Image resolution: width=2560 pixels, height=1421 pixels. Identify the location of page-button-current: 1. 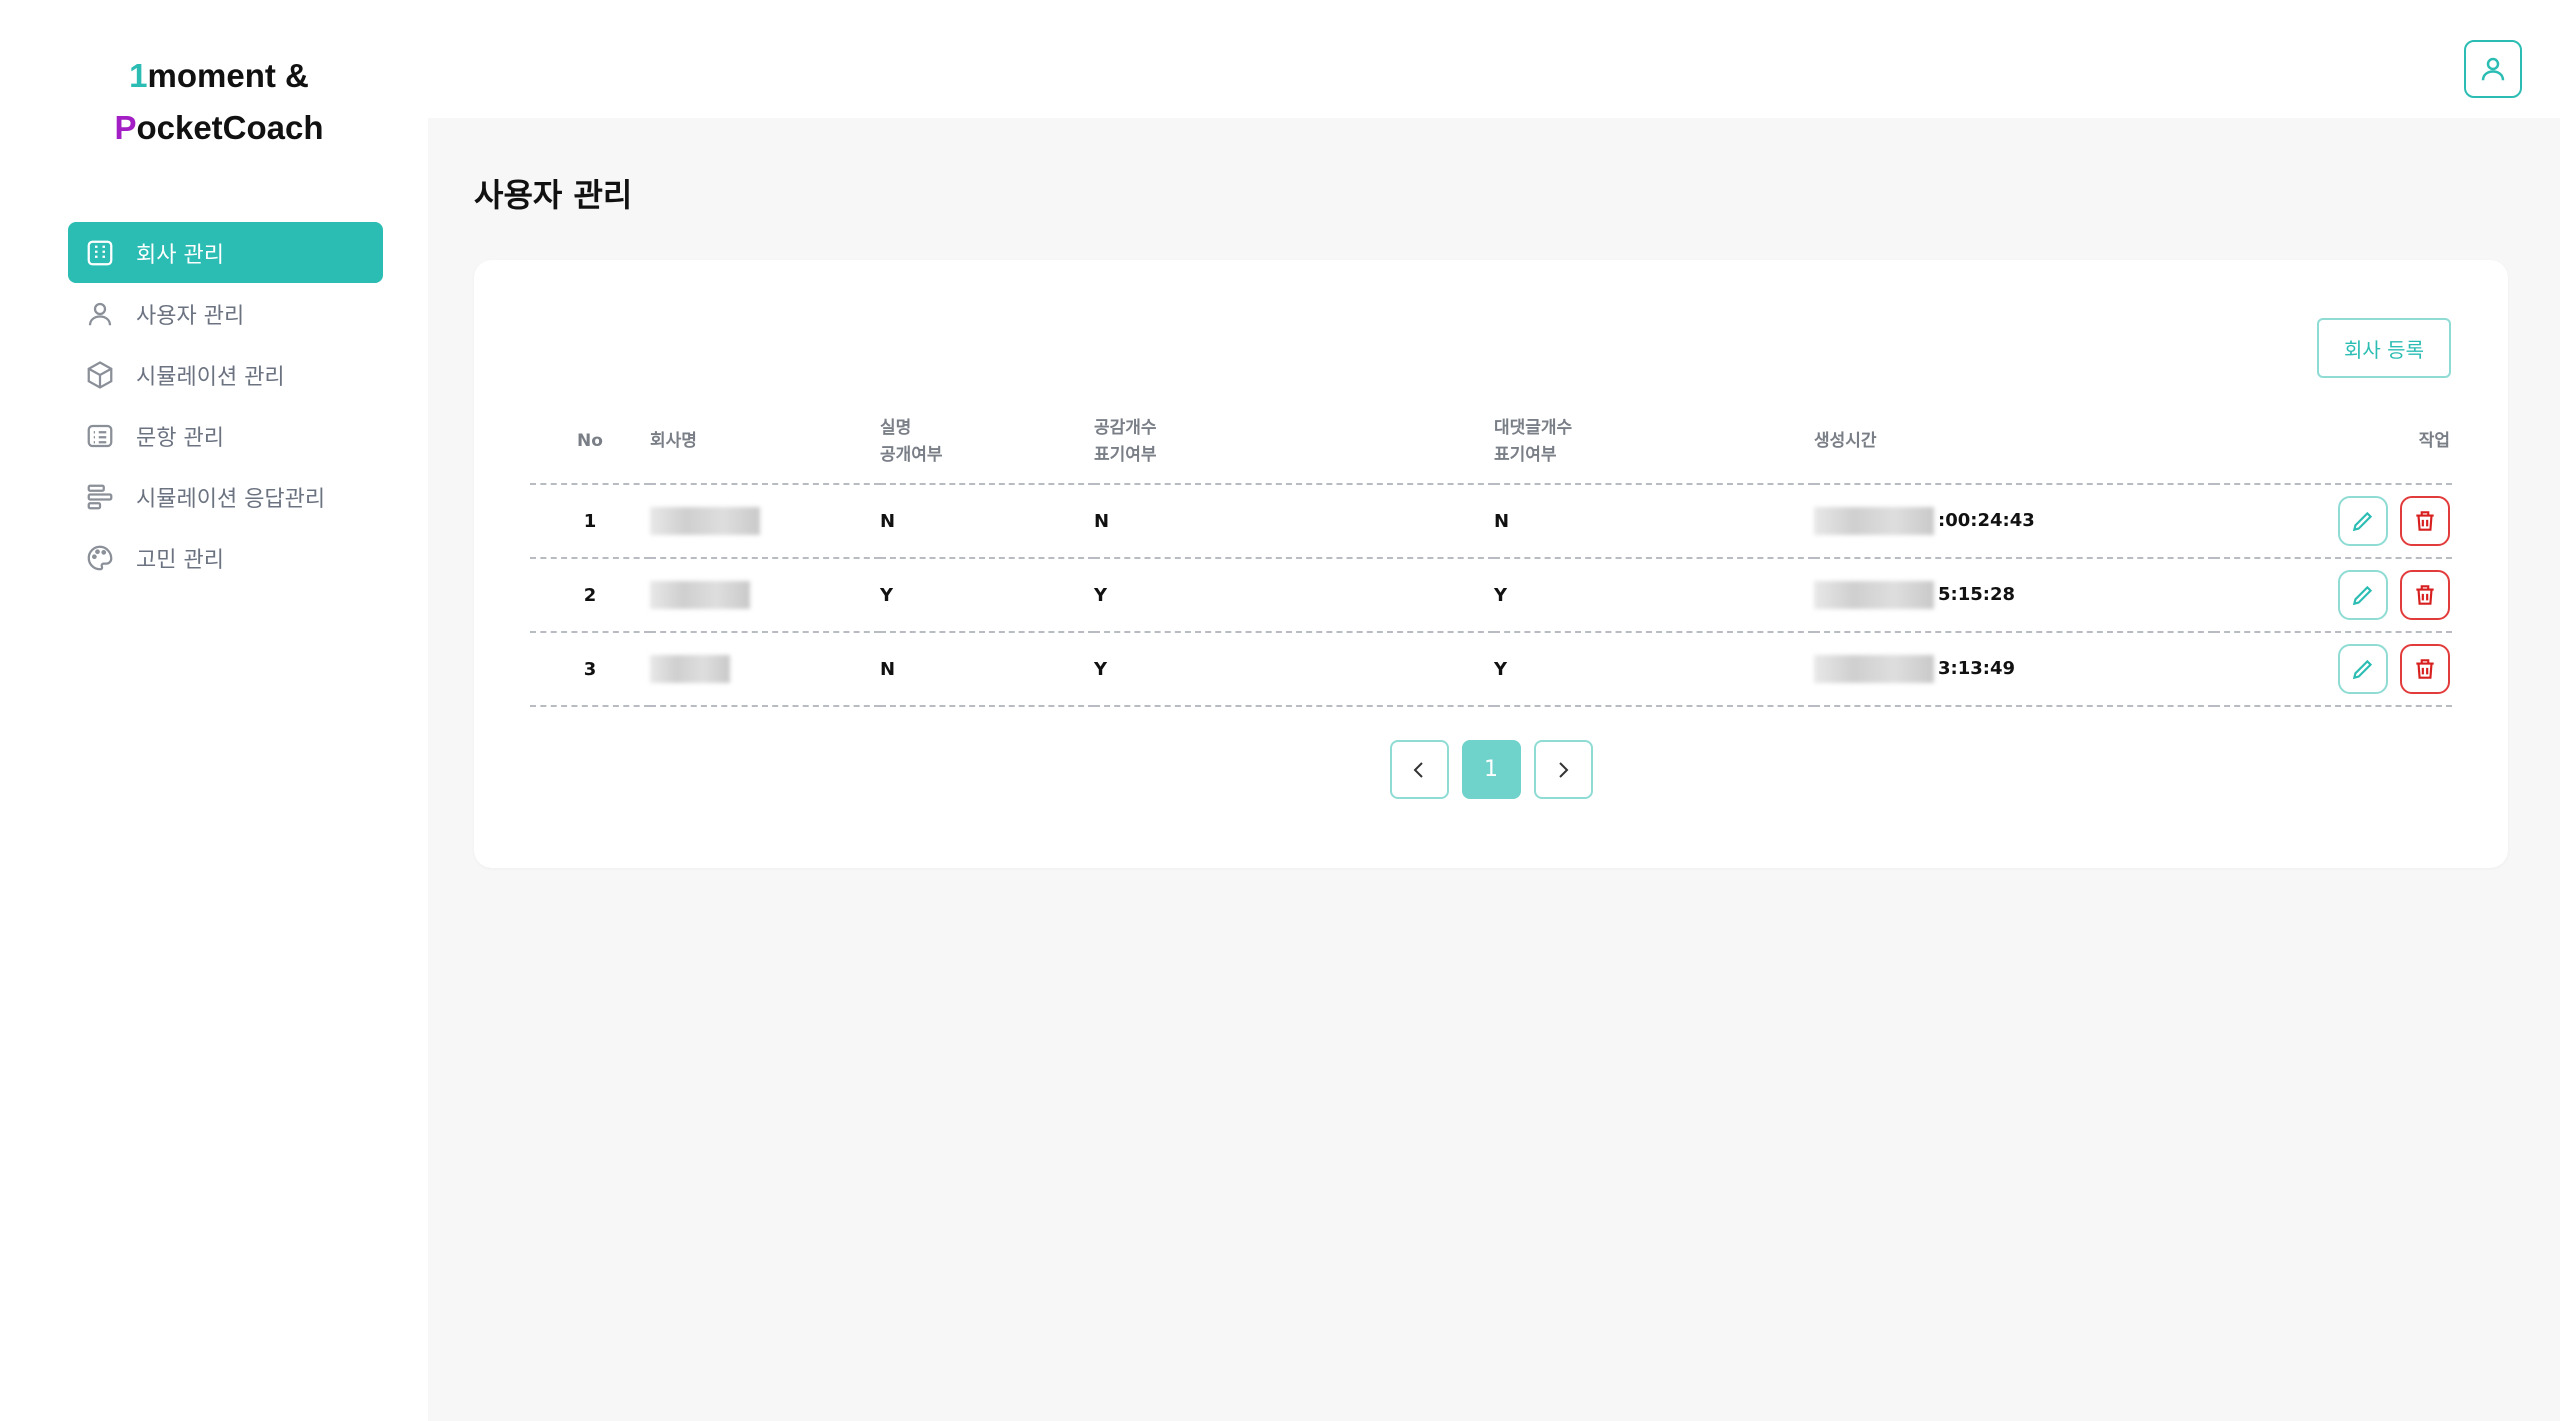
(1491, 769).